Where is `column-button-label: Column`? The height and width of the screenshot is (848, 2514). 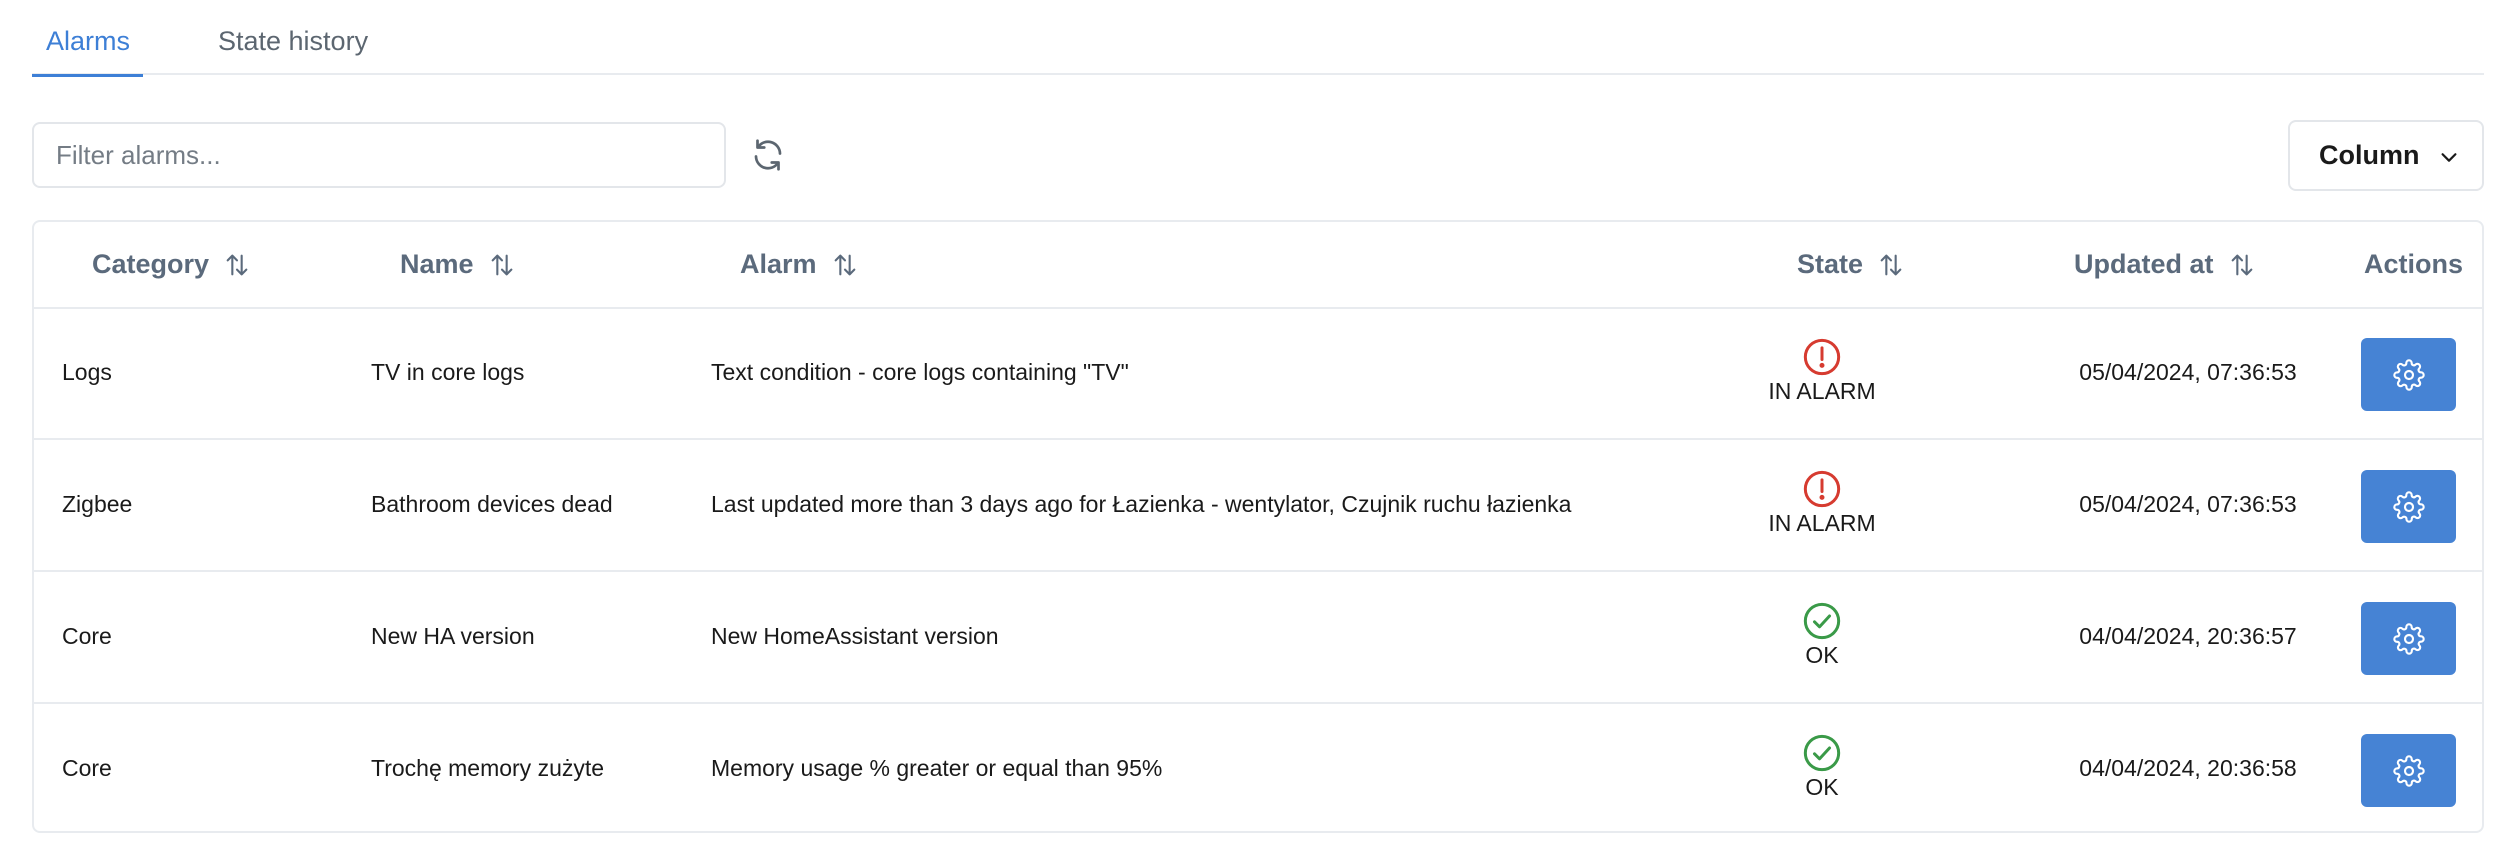 column-button-label: Column is located at coordinates (2369, 155).